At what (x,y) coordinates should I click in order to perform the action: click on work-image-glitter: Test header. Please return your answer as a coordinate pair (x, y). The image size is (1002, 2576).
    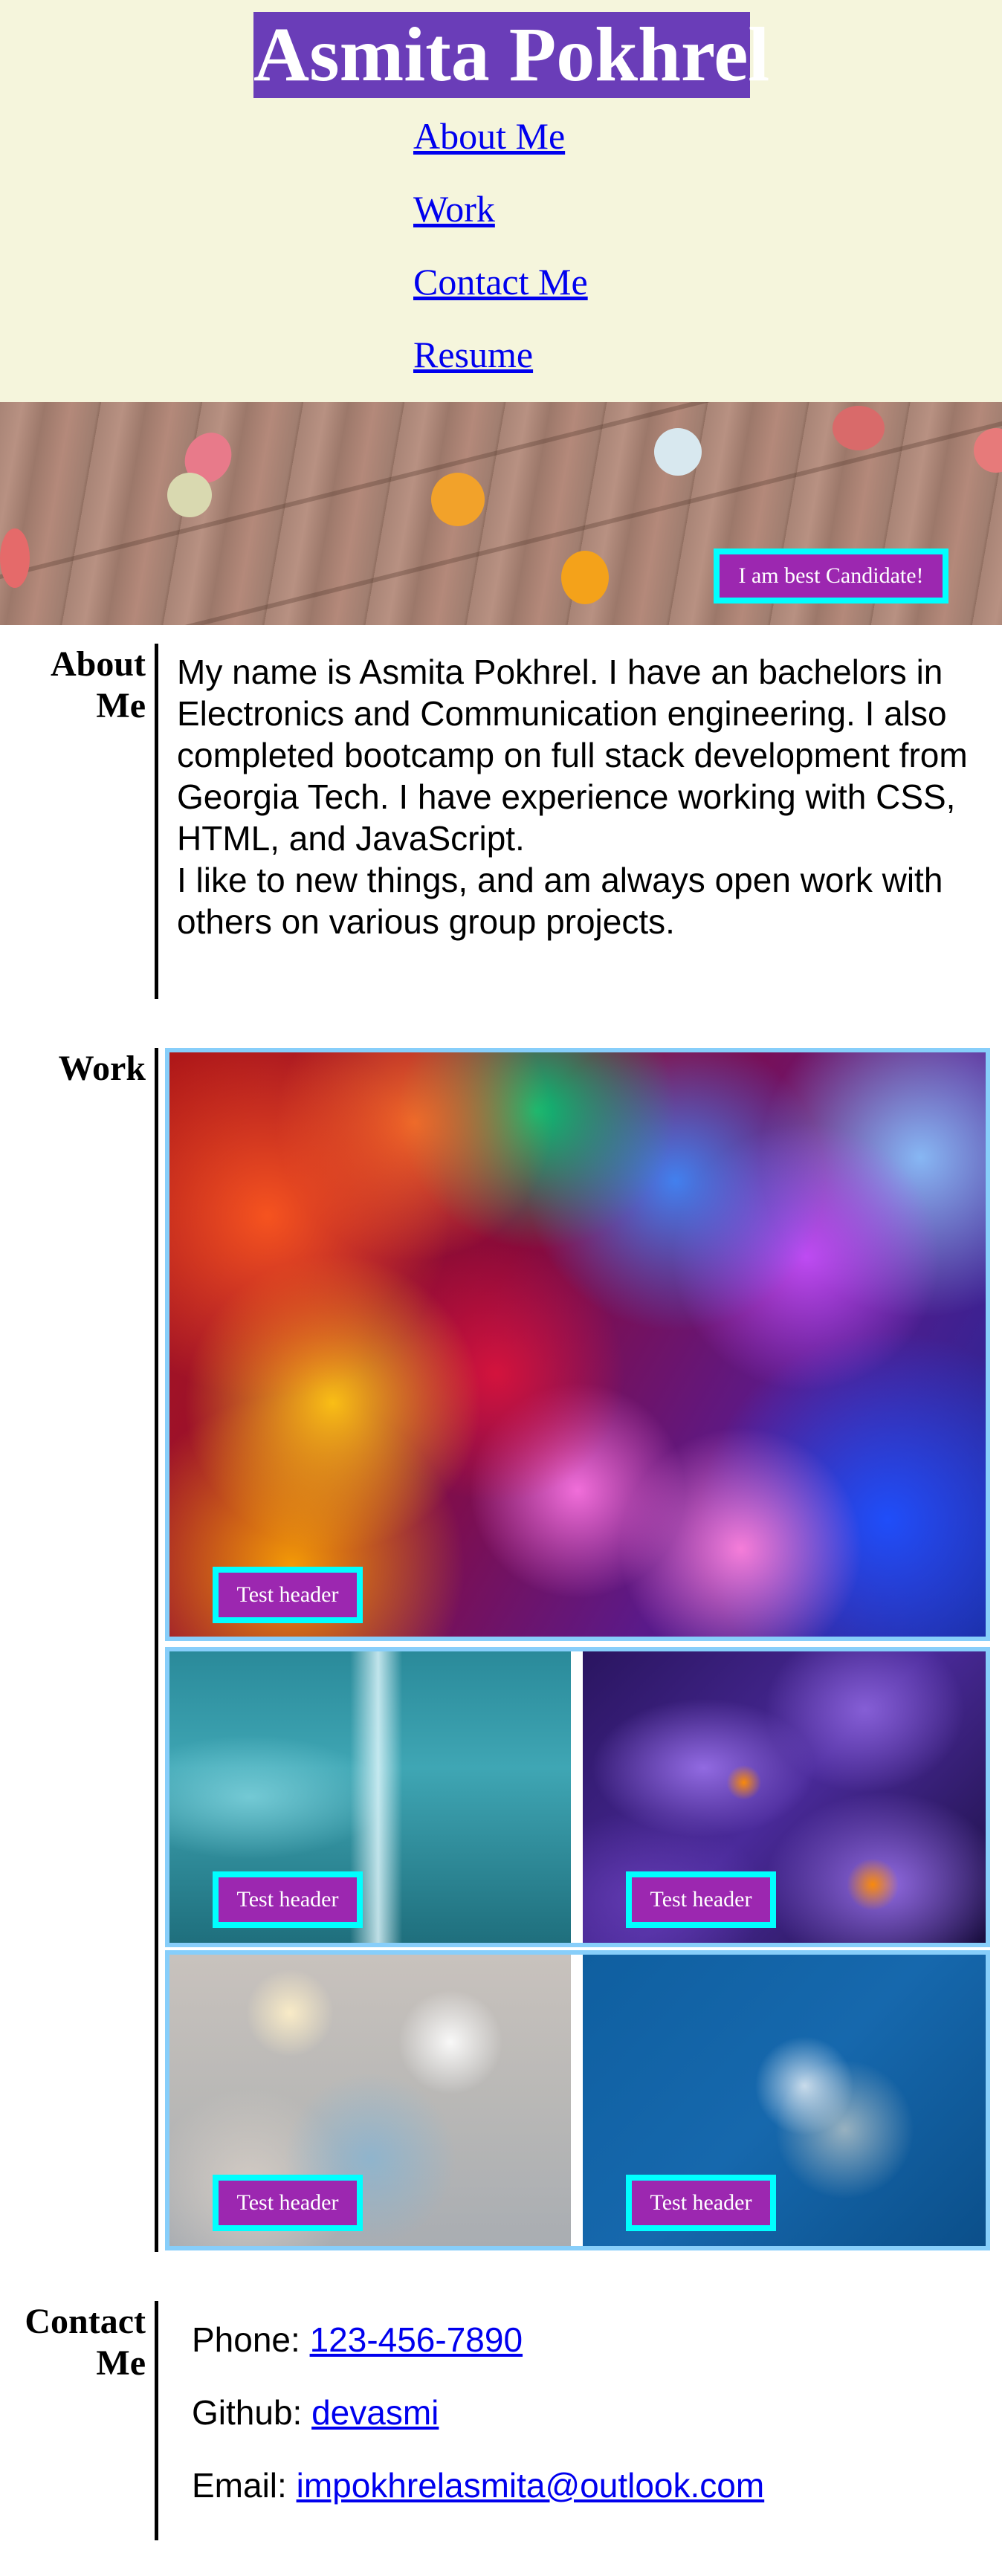
    Looking at the image, I should click on (370, 2100).